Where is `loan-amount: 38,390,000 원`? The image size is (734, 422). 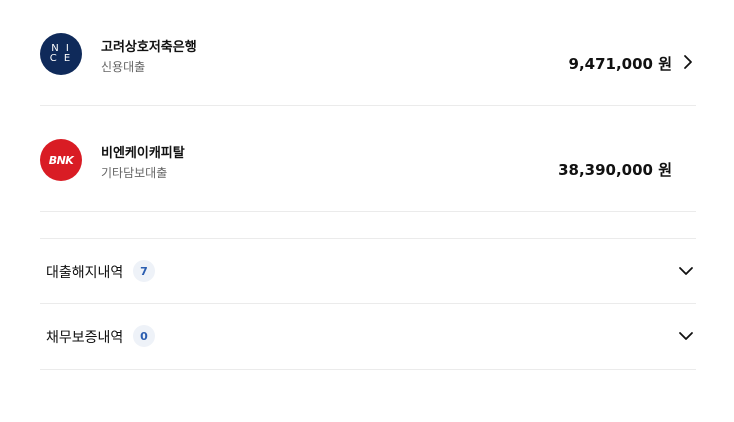
loan-amount: 38,390,000 원 is located at coordinates (615, 170).